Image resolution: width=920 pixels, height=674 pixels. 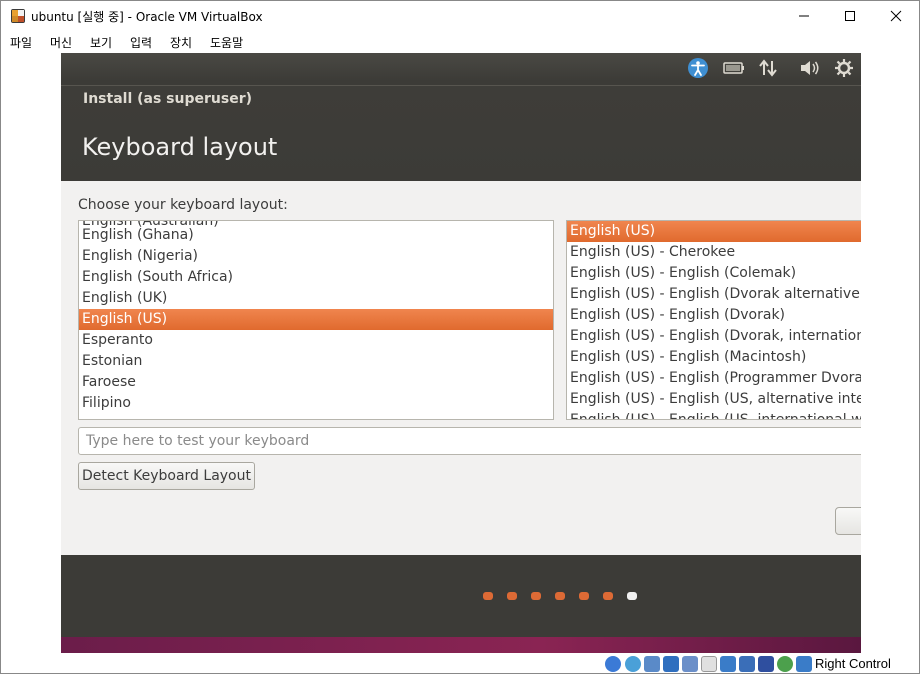 I want to click on maximize-button, so click(x=850, y=16).